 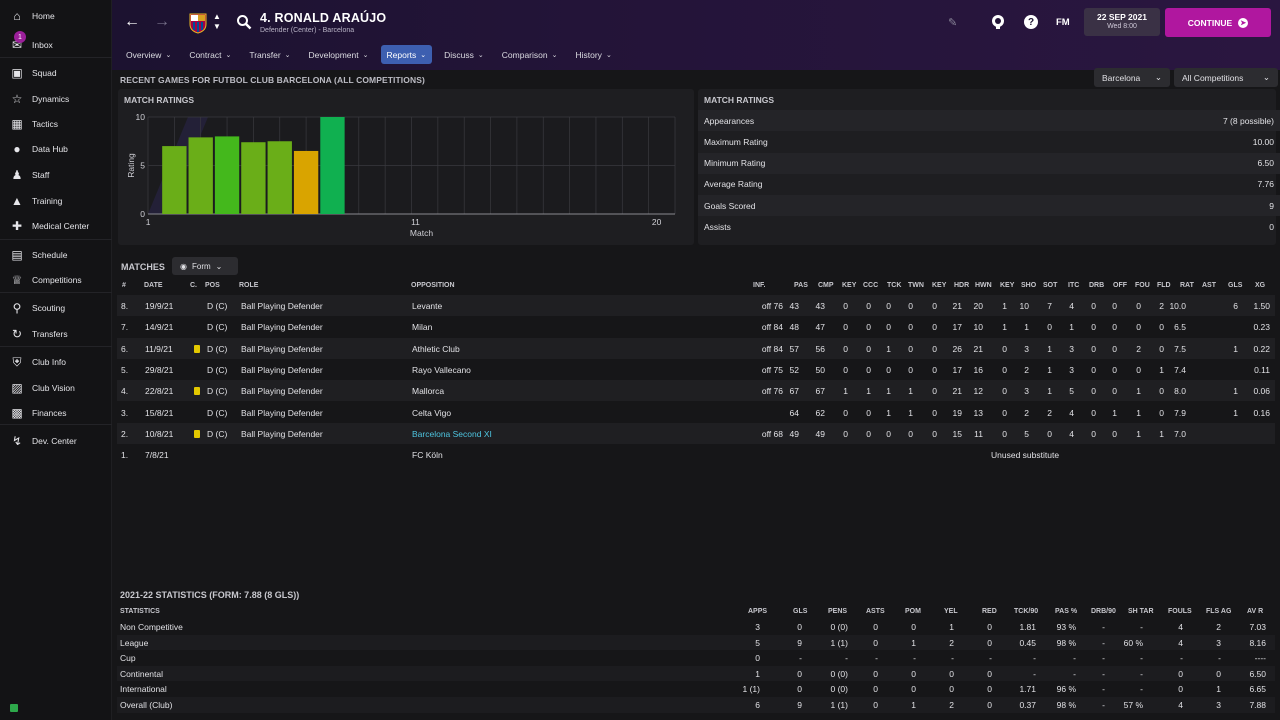 I want to click on column-header: C., so click(x=193, y=285).